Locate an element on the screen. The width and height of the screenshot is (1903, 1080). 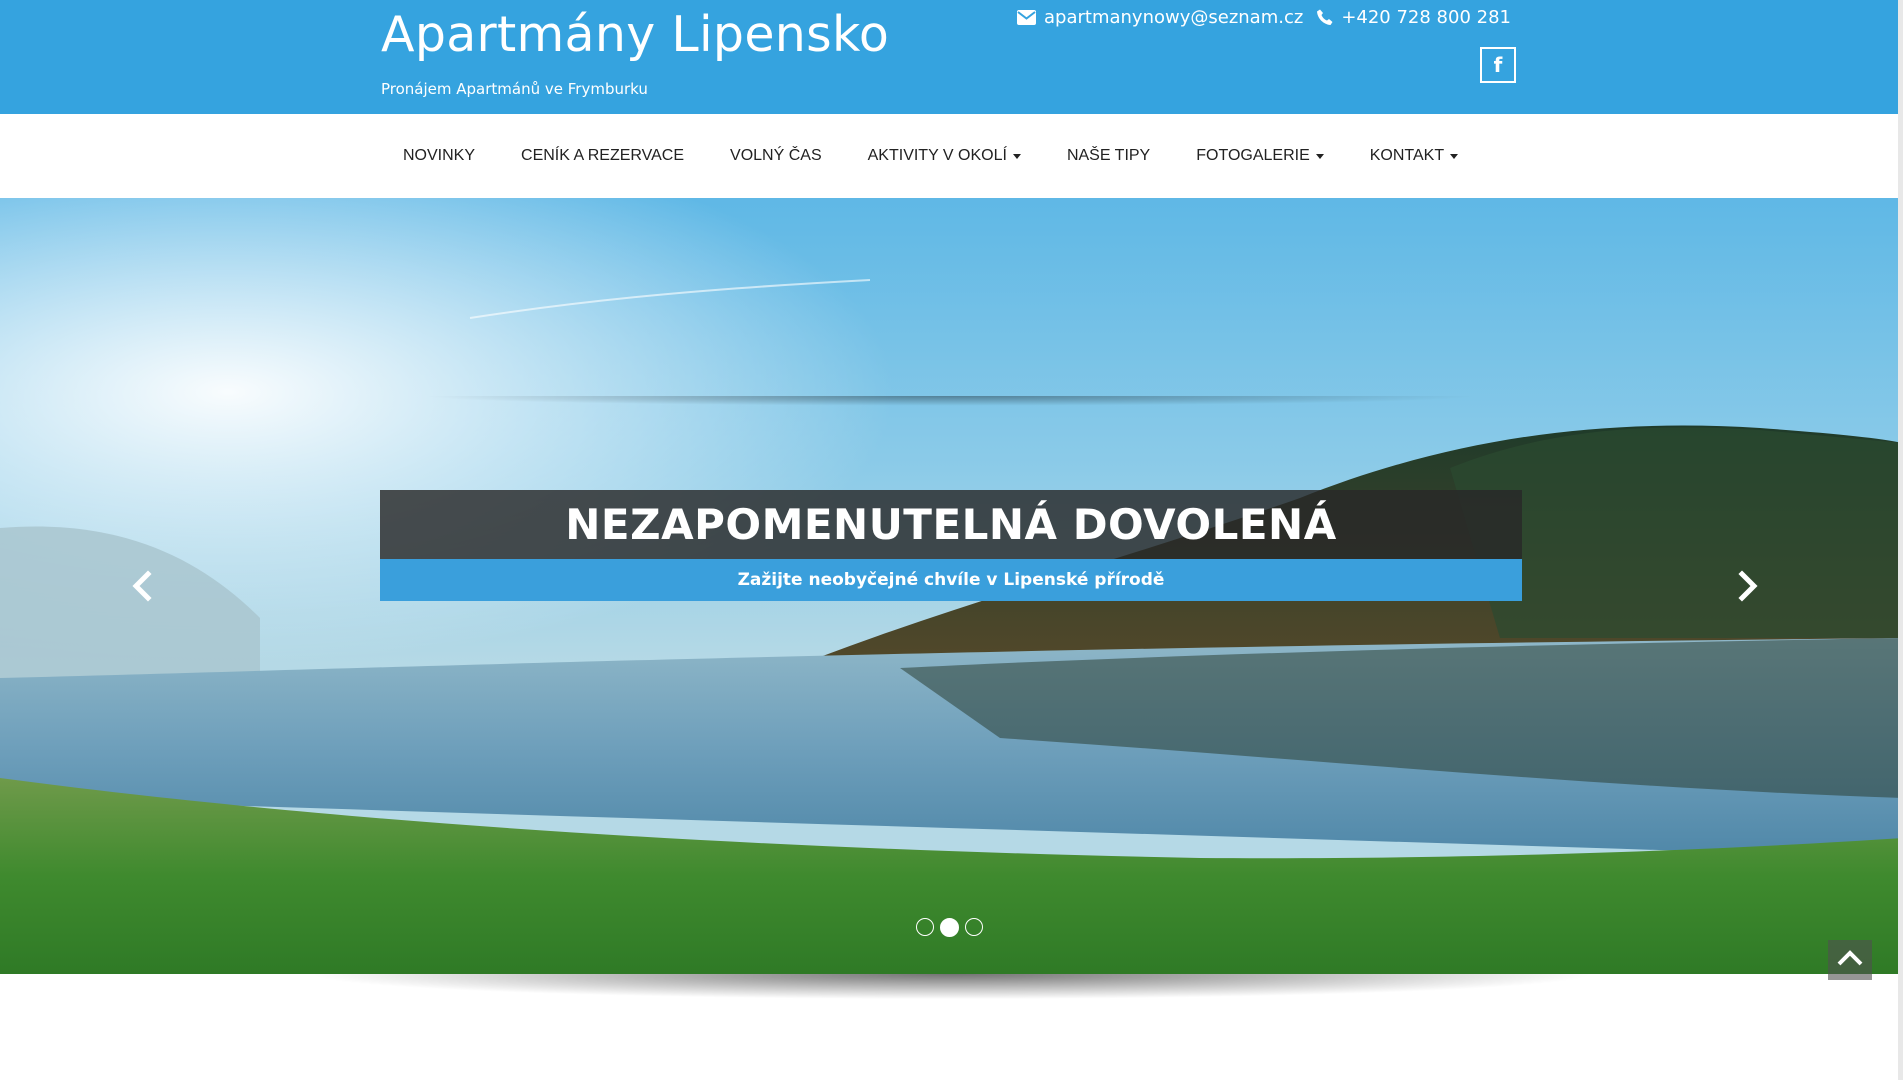
email-text: apartmanynowy@seznam.cz is located at coordinates (1173, 17).